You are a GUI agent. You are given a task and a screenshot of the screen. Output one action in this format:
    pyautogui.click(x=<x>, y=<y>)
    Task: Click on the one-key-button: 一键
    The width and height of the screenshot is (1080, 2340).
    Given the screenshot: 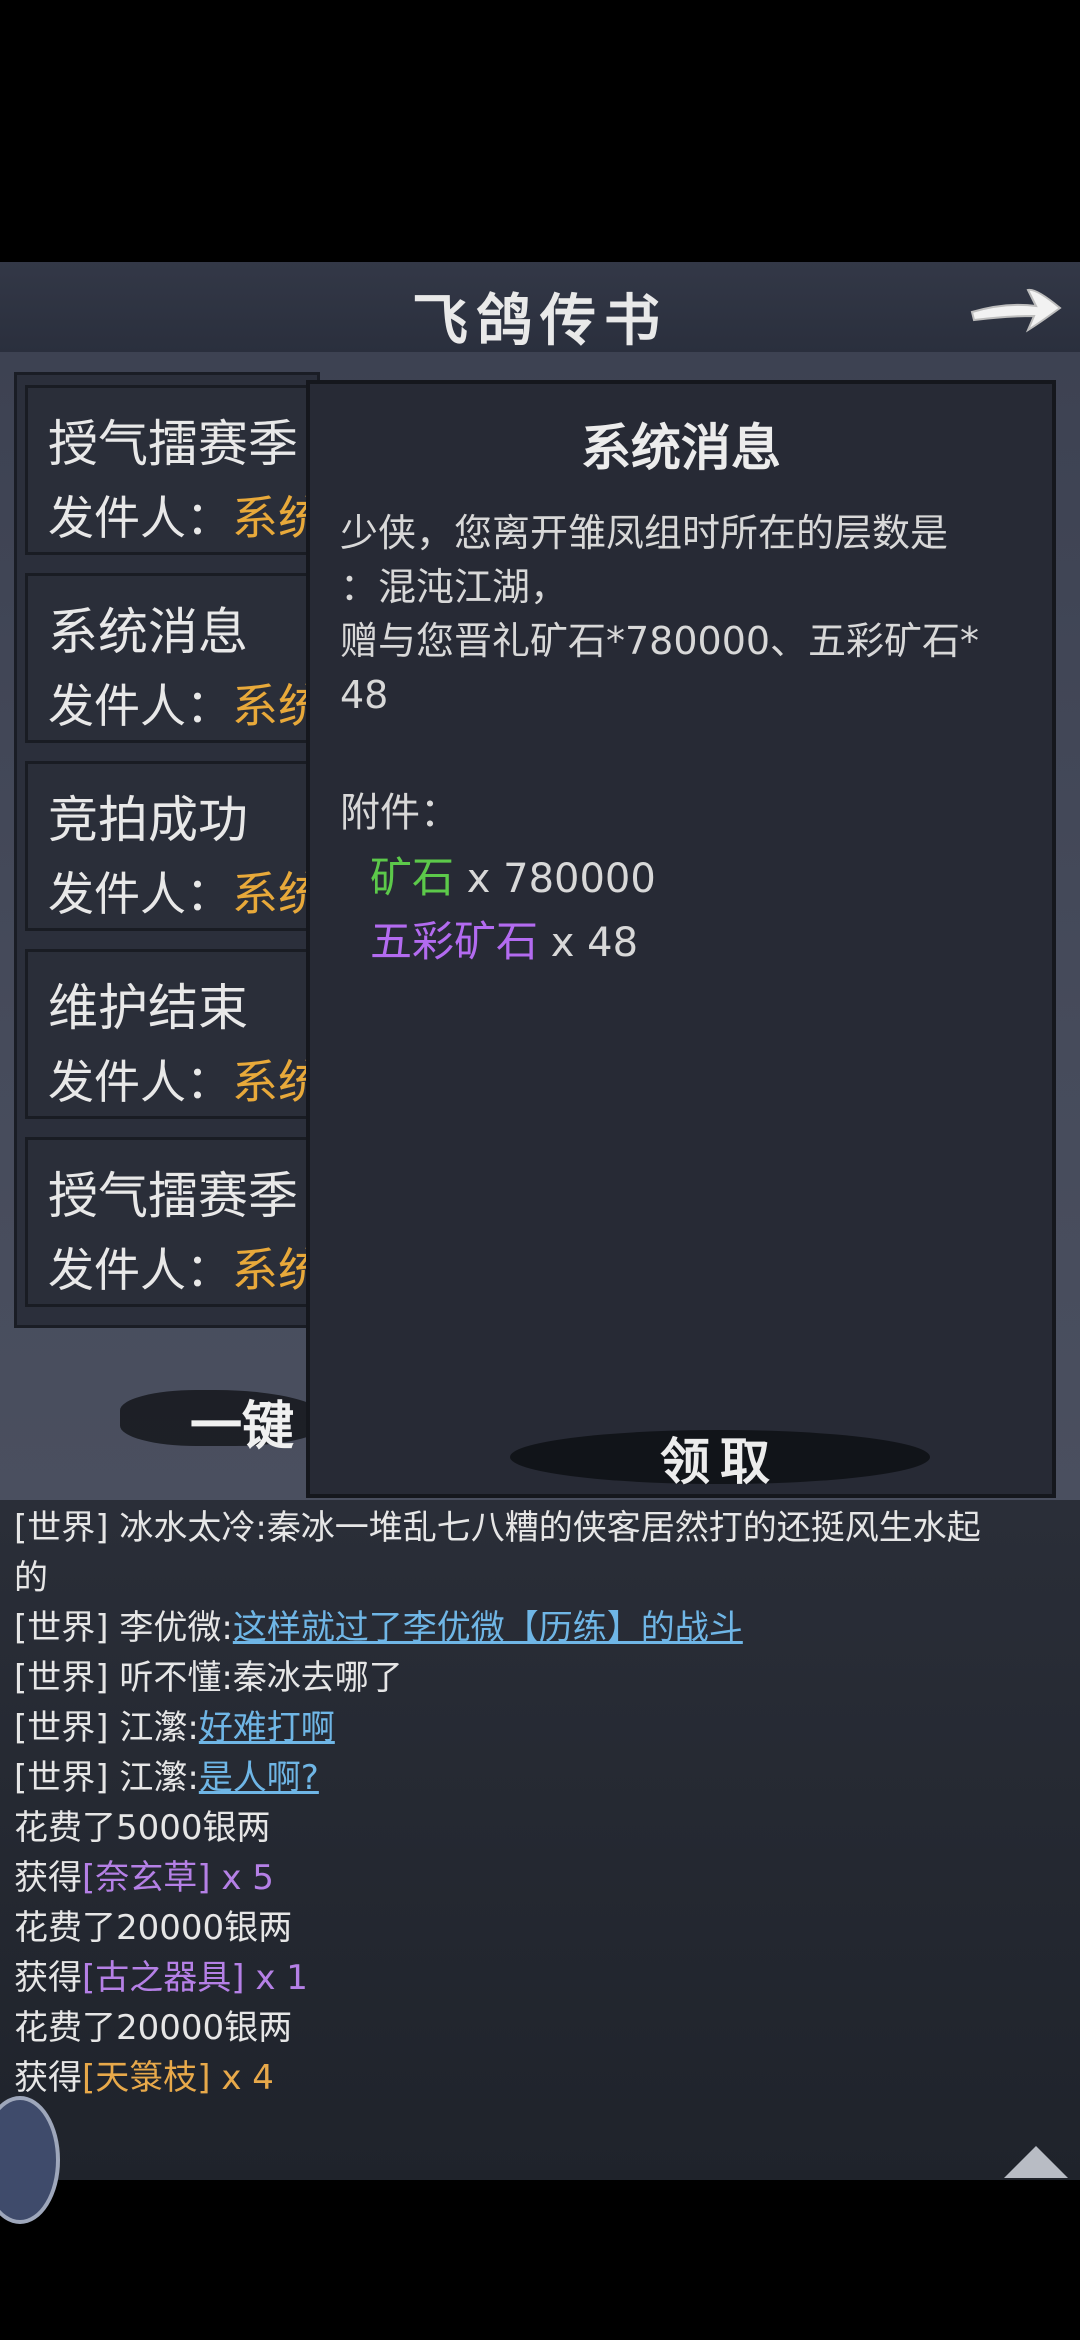 What is the action you would take?
    pyautogui.click(x=225, y=1413)
    